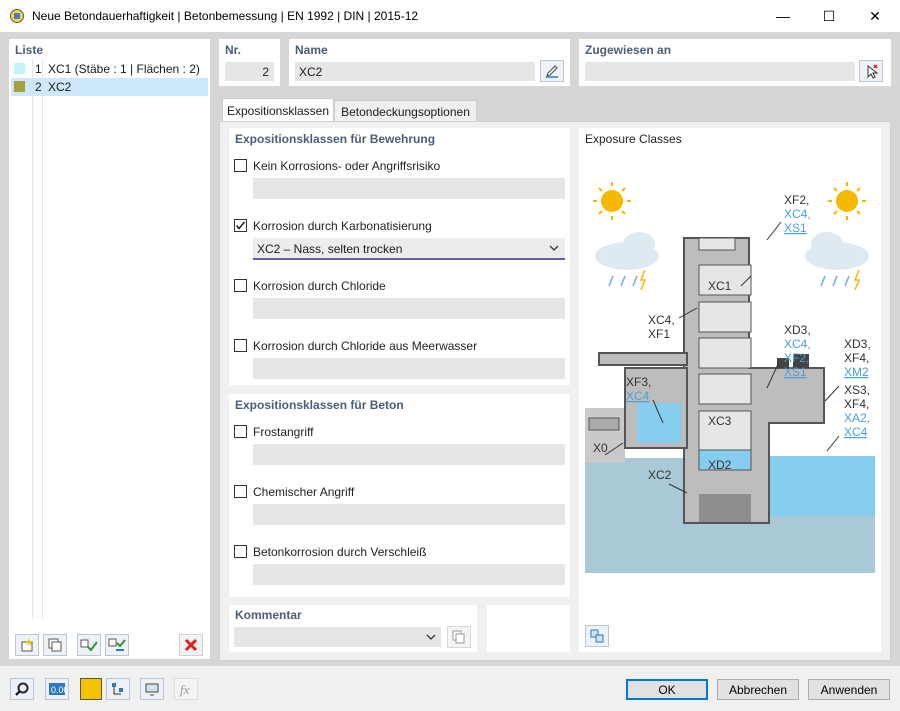  Describe the element at coordinates (667, 689) in the screenshot. I see `ok-button: OK` at that location.